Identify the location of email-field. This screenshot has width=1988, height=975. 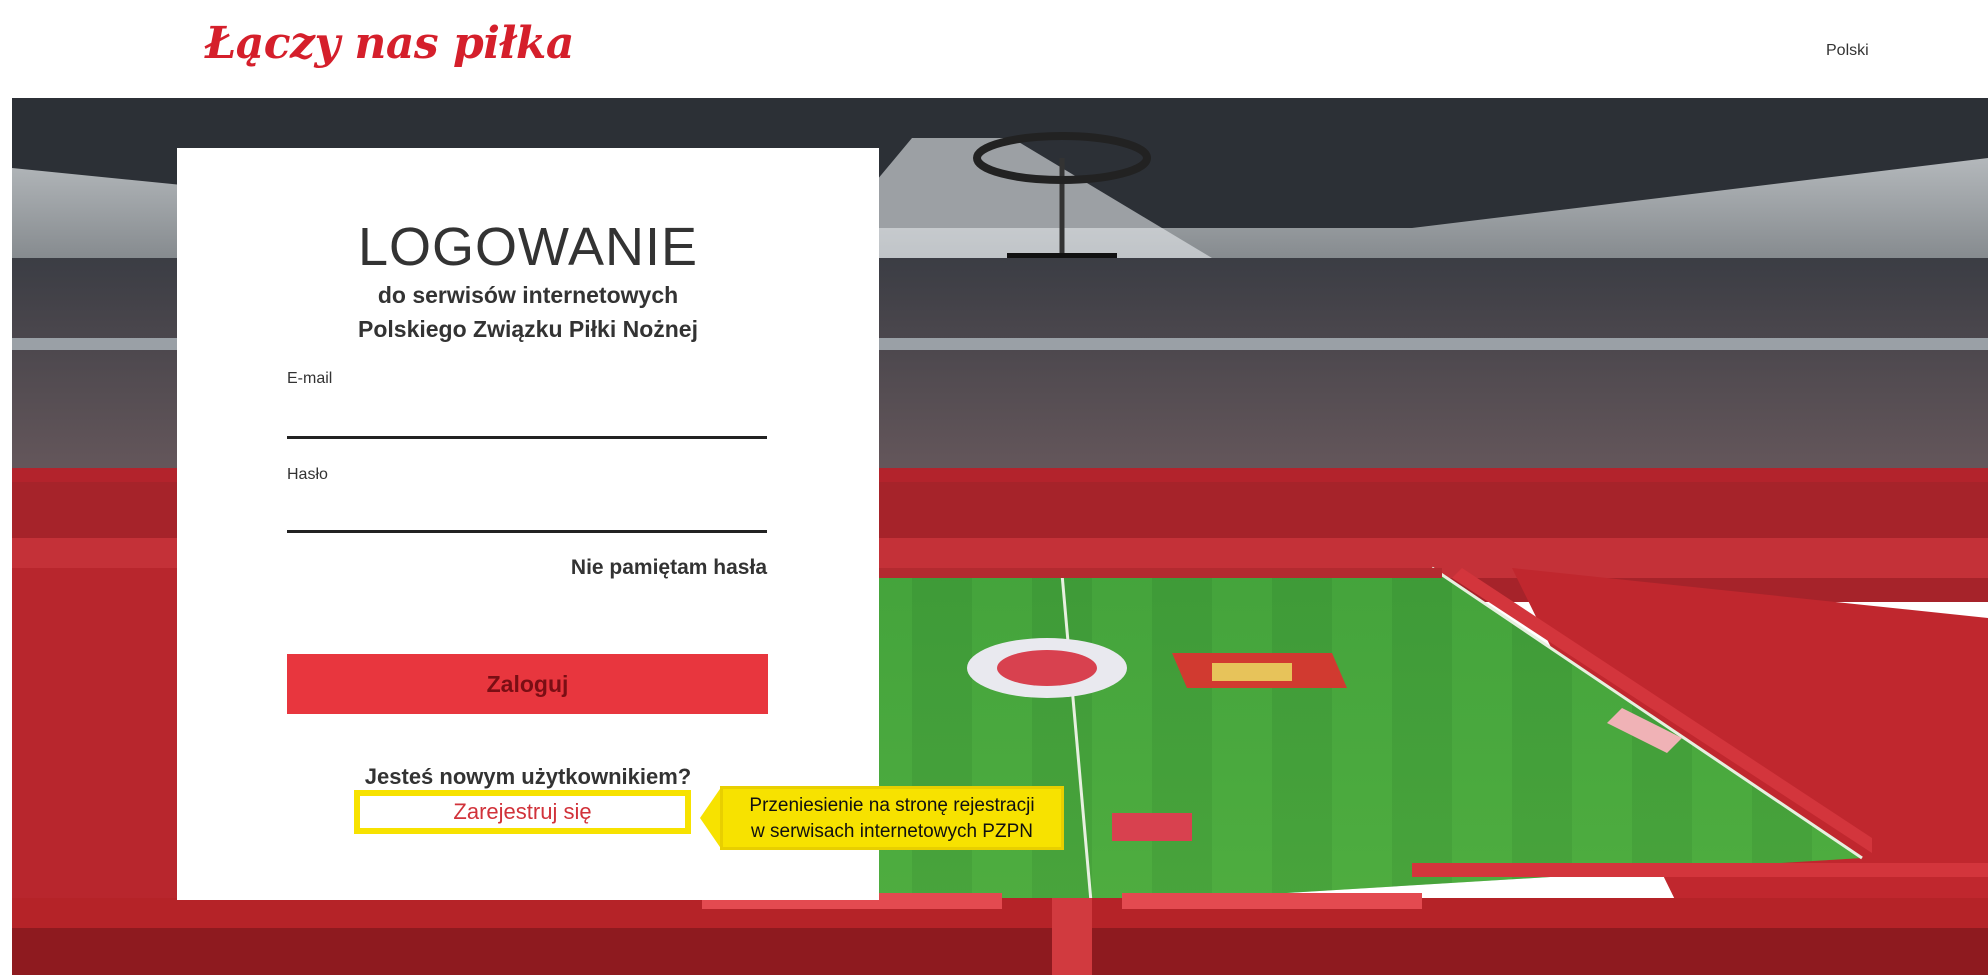
(527, 420).